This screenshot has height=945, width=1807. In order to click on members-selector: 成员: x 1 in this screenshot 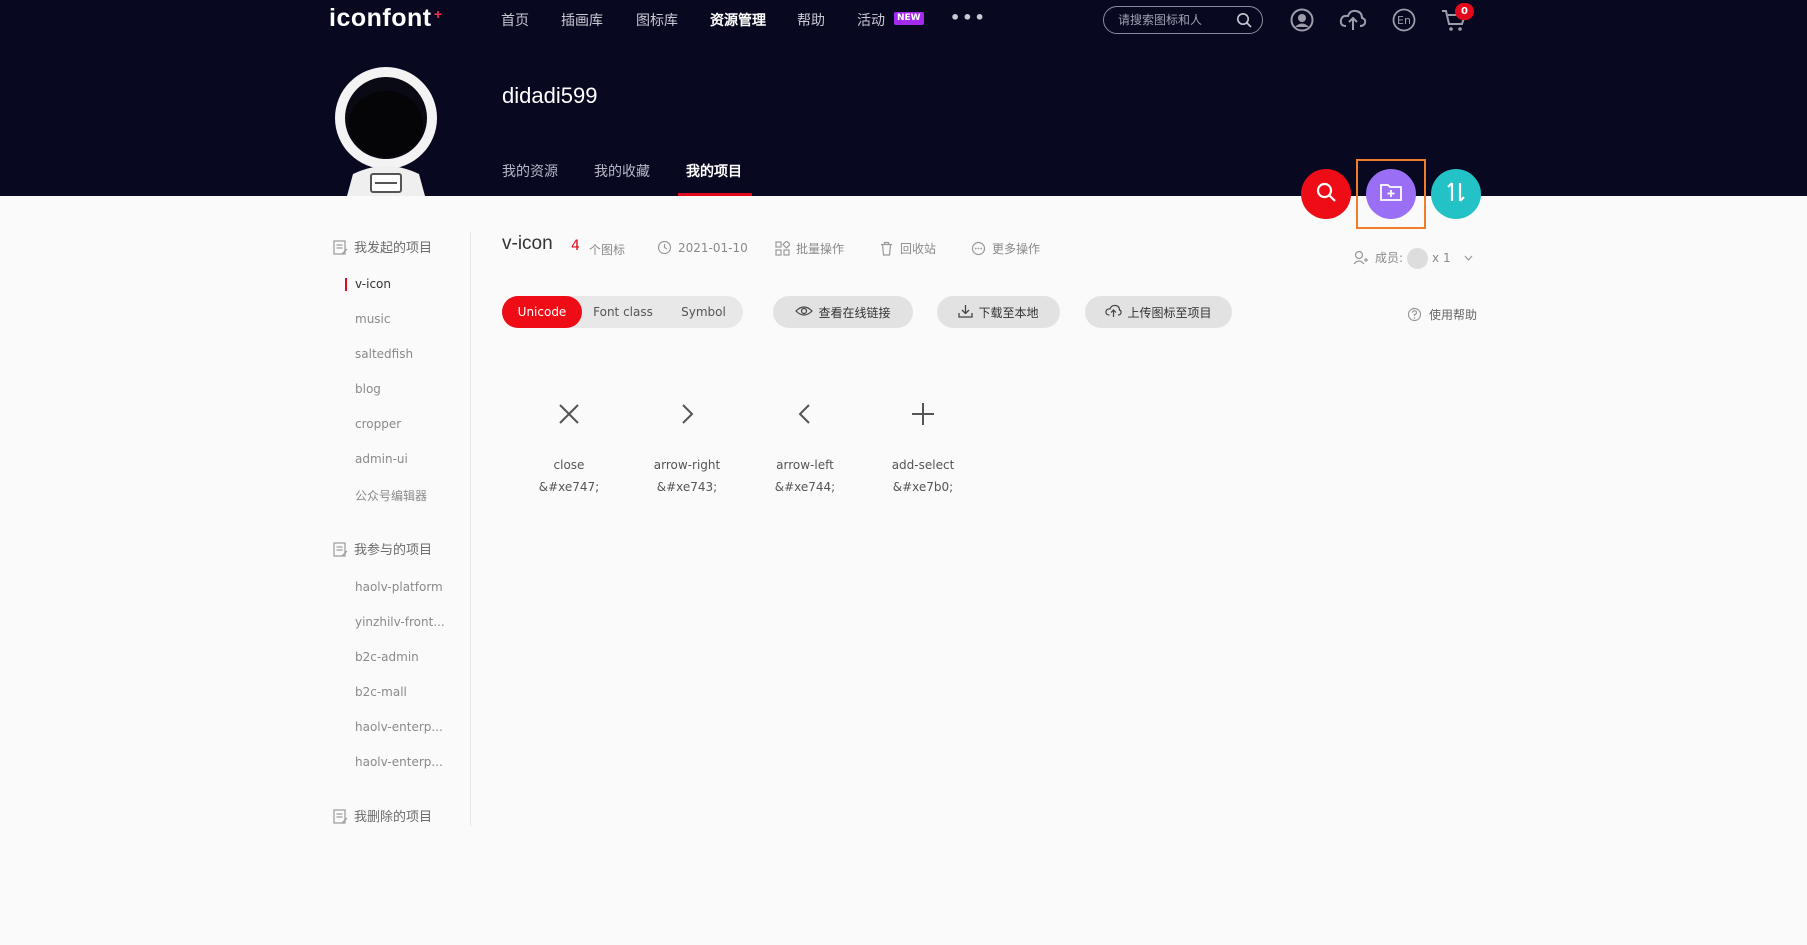, I will do `click(1413, 258)`.